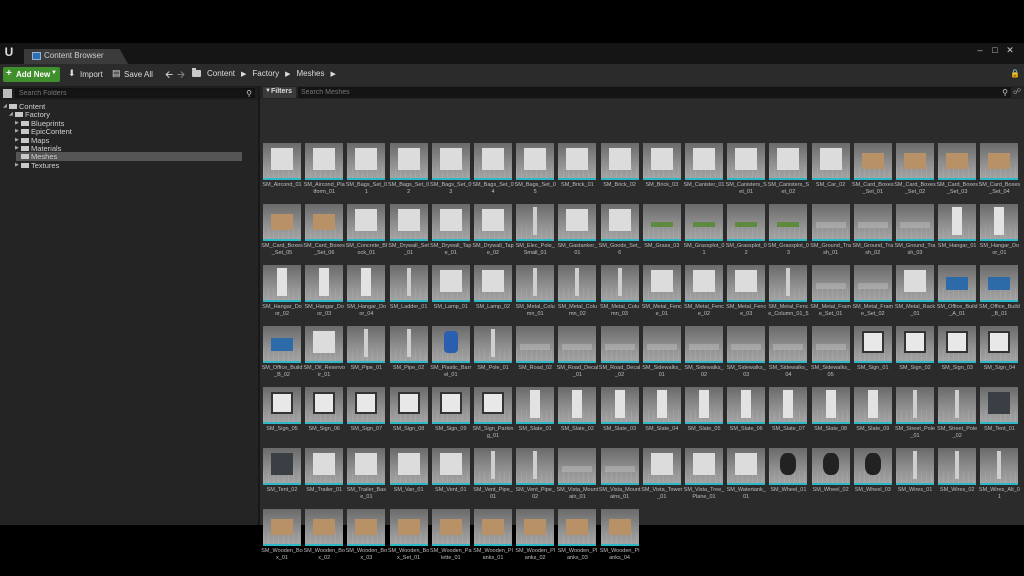 The width and height of the screenshot is (1024, 576). Describe the element at coordinates (134, 74) in the screenshot. I see `save-all-button: ▤ Save All` at that location.